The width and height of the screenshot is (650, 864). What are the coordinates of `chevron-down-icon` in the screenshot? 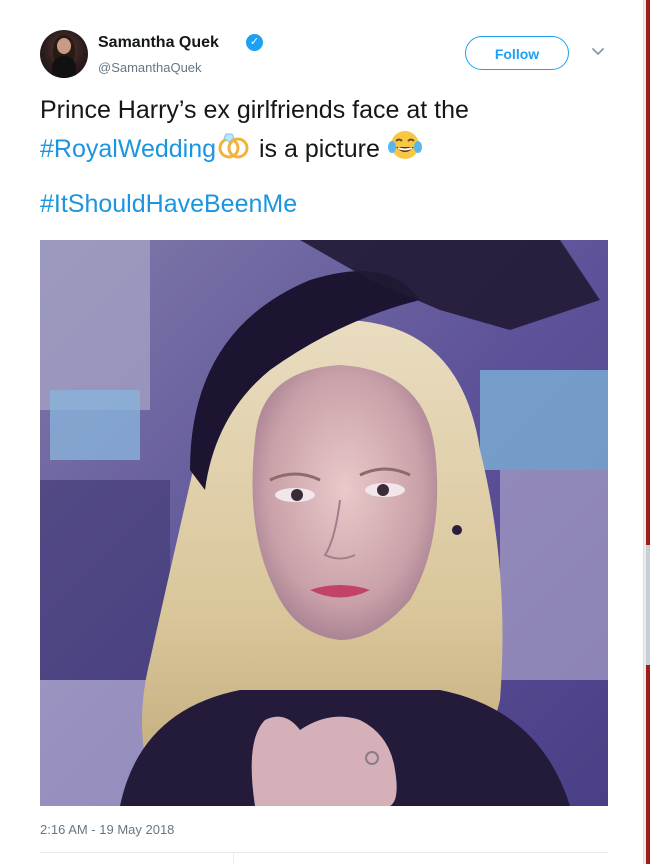 It's located at (598, 51).